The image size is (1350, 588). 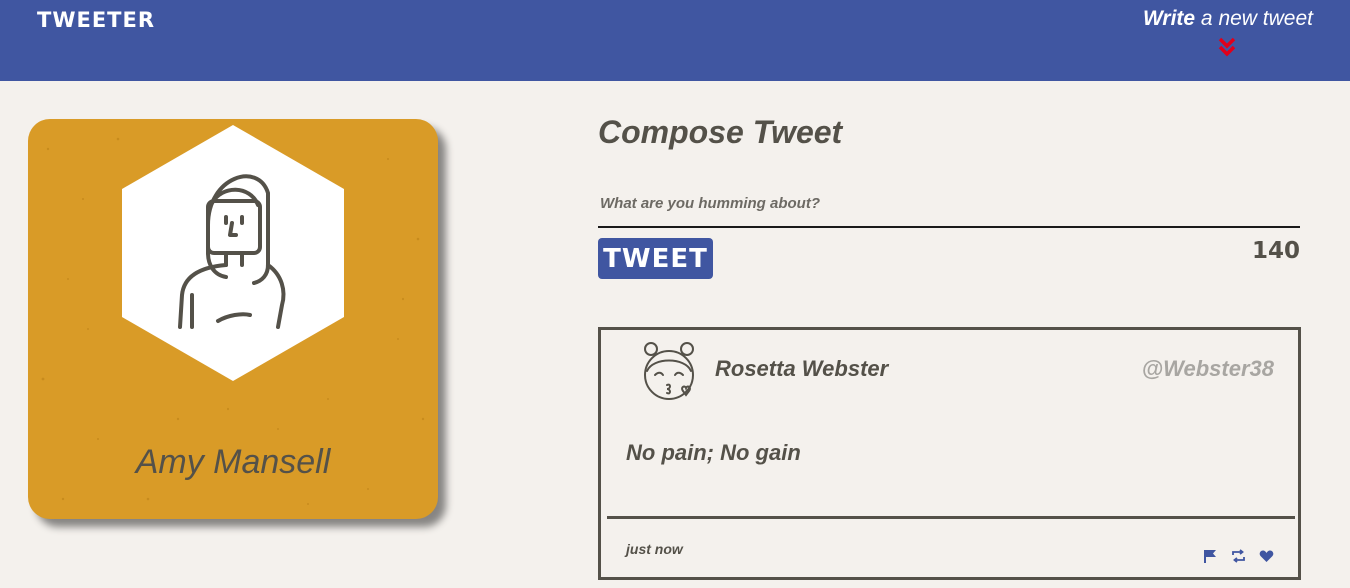 What do you see at coordinates (802, 368) in the screenshot?
I see `tweet-author-name: Rosetta Webster` at bounding box center [802, 368].